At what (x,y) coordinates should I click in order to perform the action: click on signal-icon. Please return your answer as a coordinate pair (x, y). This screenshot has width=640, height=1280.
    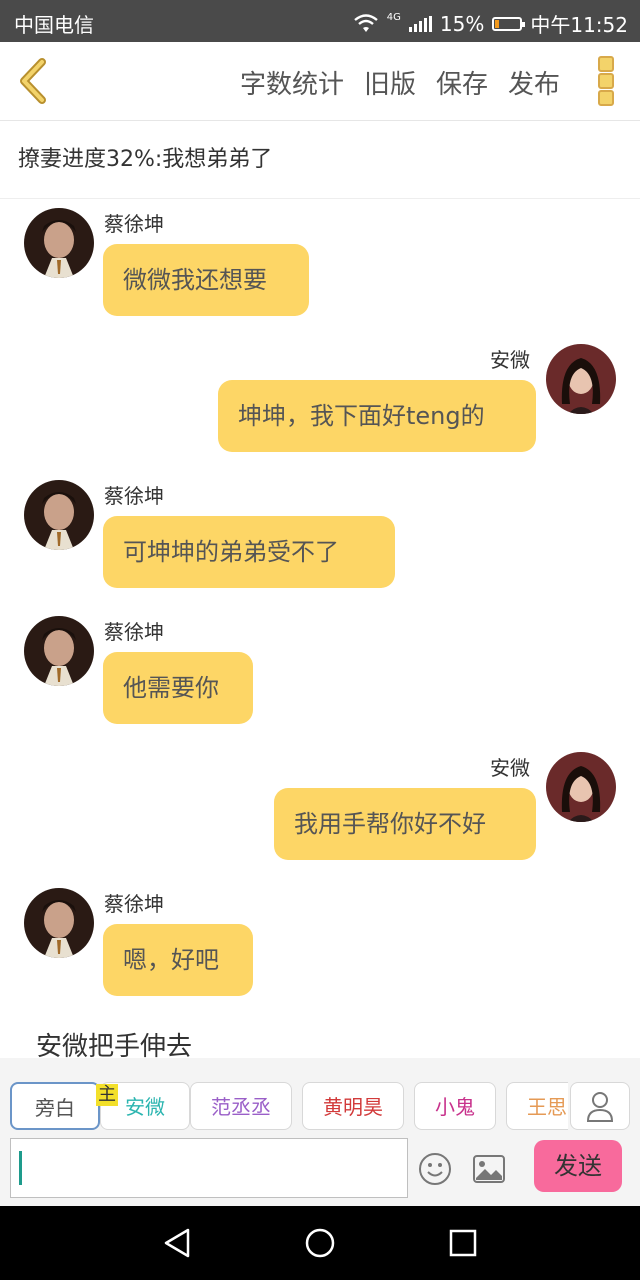
    Looking at the image, I should click on (420, 23).